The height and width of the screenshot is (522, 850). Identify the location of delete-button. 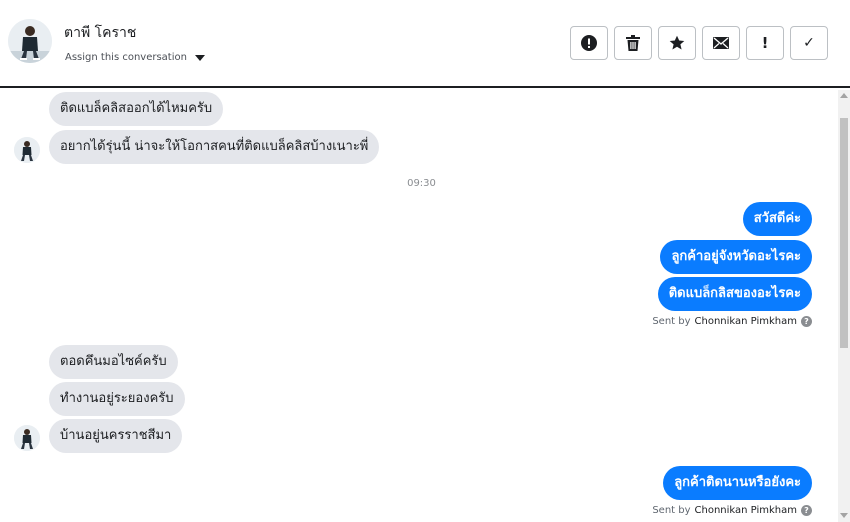
(633, 43).